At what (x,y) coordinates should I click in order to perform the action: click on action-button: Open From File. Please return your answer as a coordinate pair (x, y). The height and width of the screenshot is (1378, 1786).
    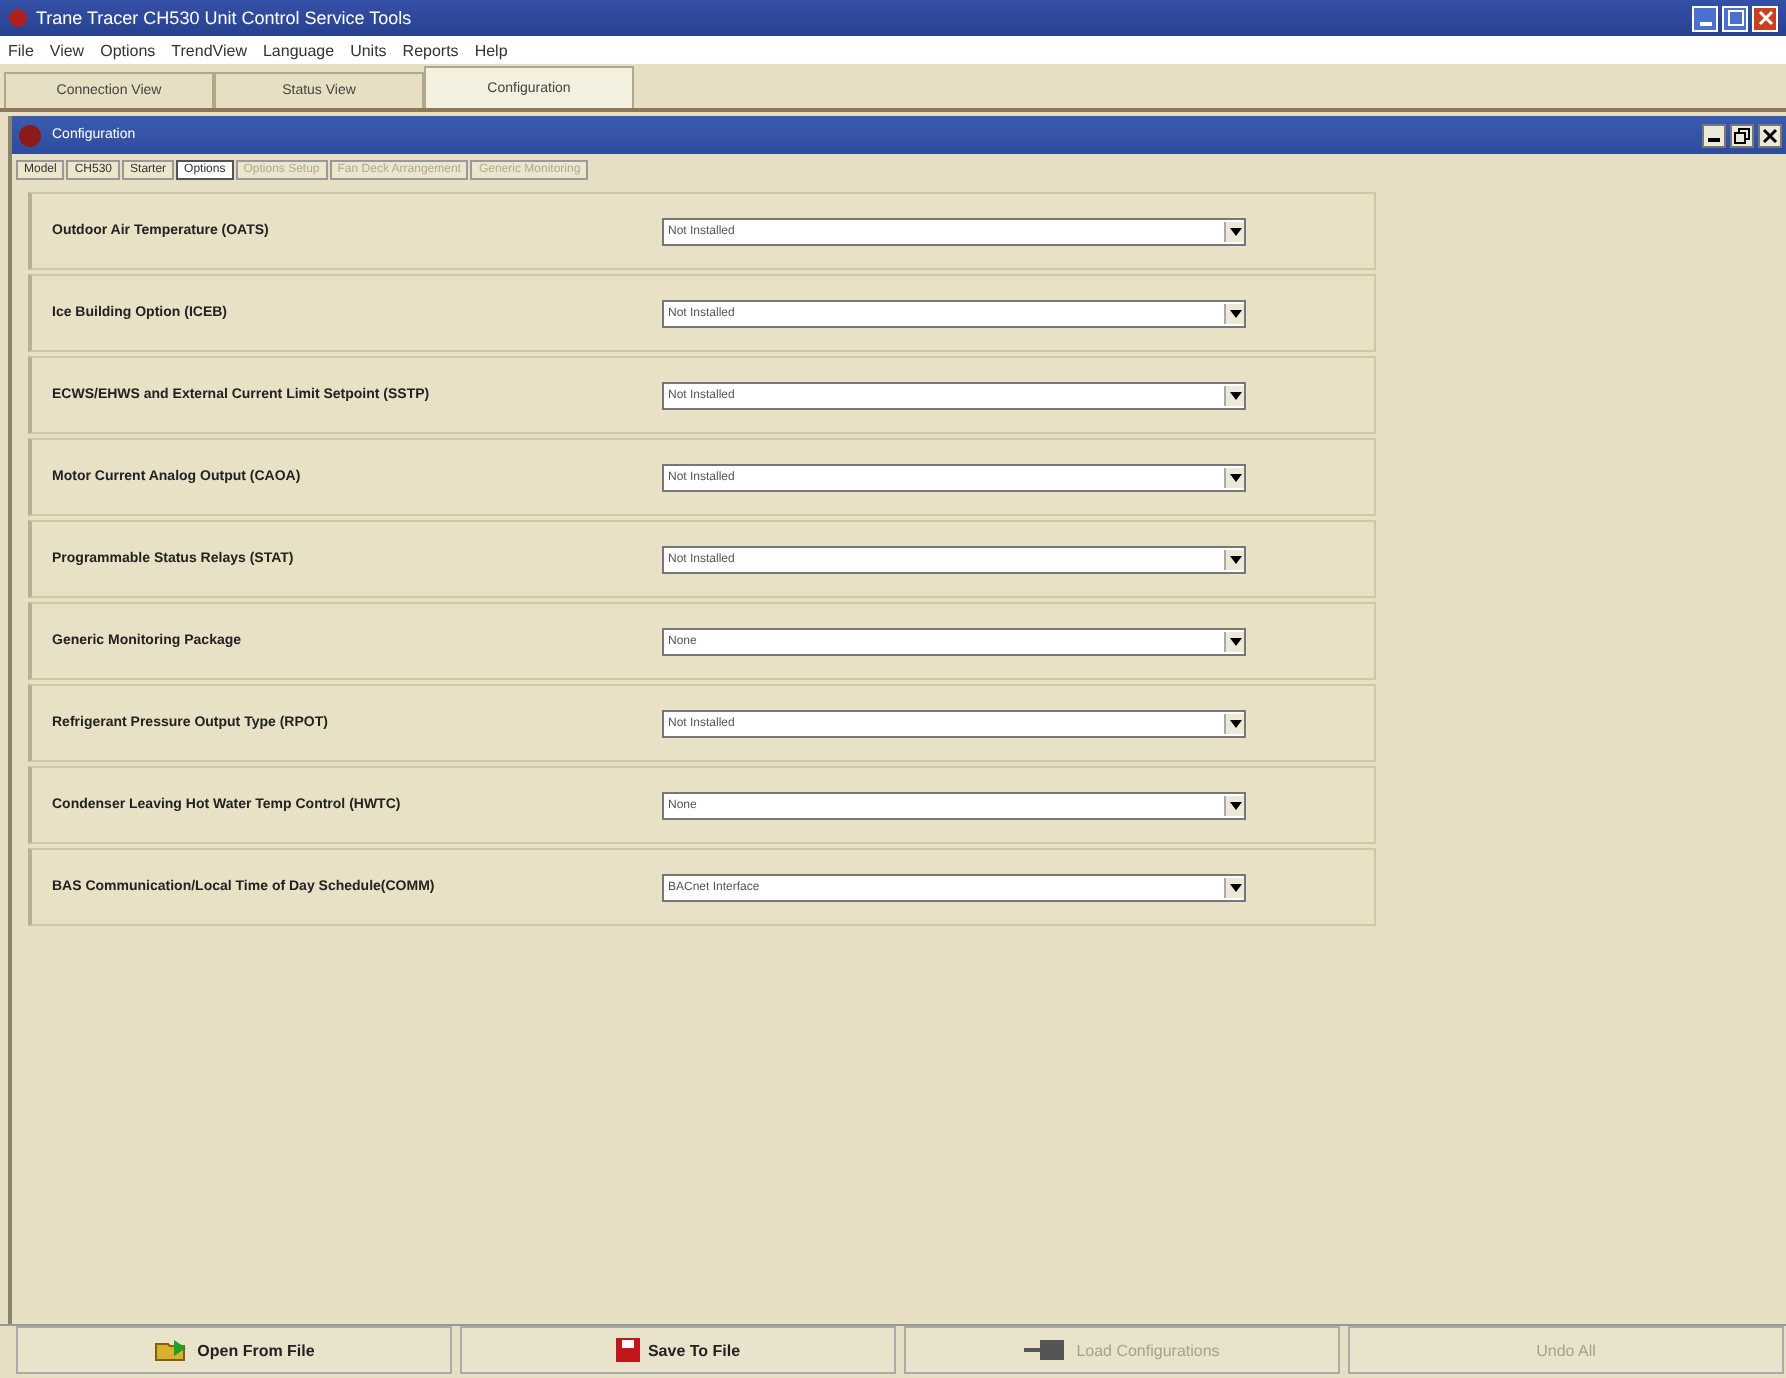
    Looking at the image, I should click on (234, 1350).